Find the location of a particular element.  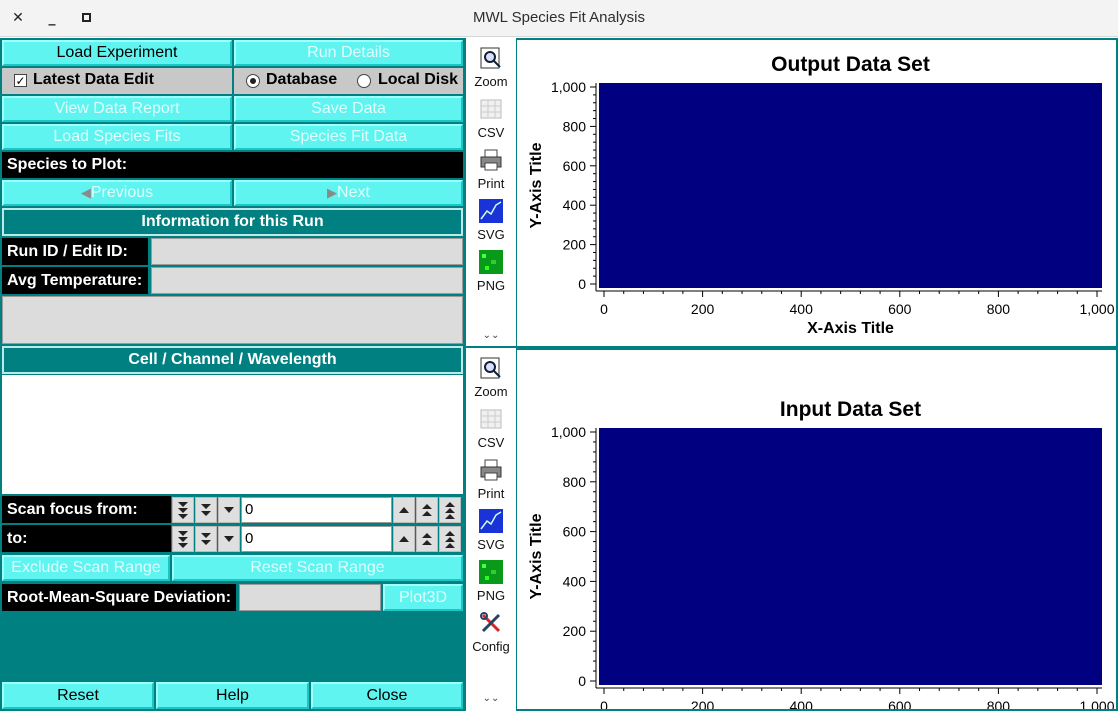

arrow-left-icon: ◀ is located at coordinates (85, 192).